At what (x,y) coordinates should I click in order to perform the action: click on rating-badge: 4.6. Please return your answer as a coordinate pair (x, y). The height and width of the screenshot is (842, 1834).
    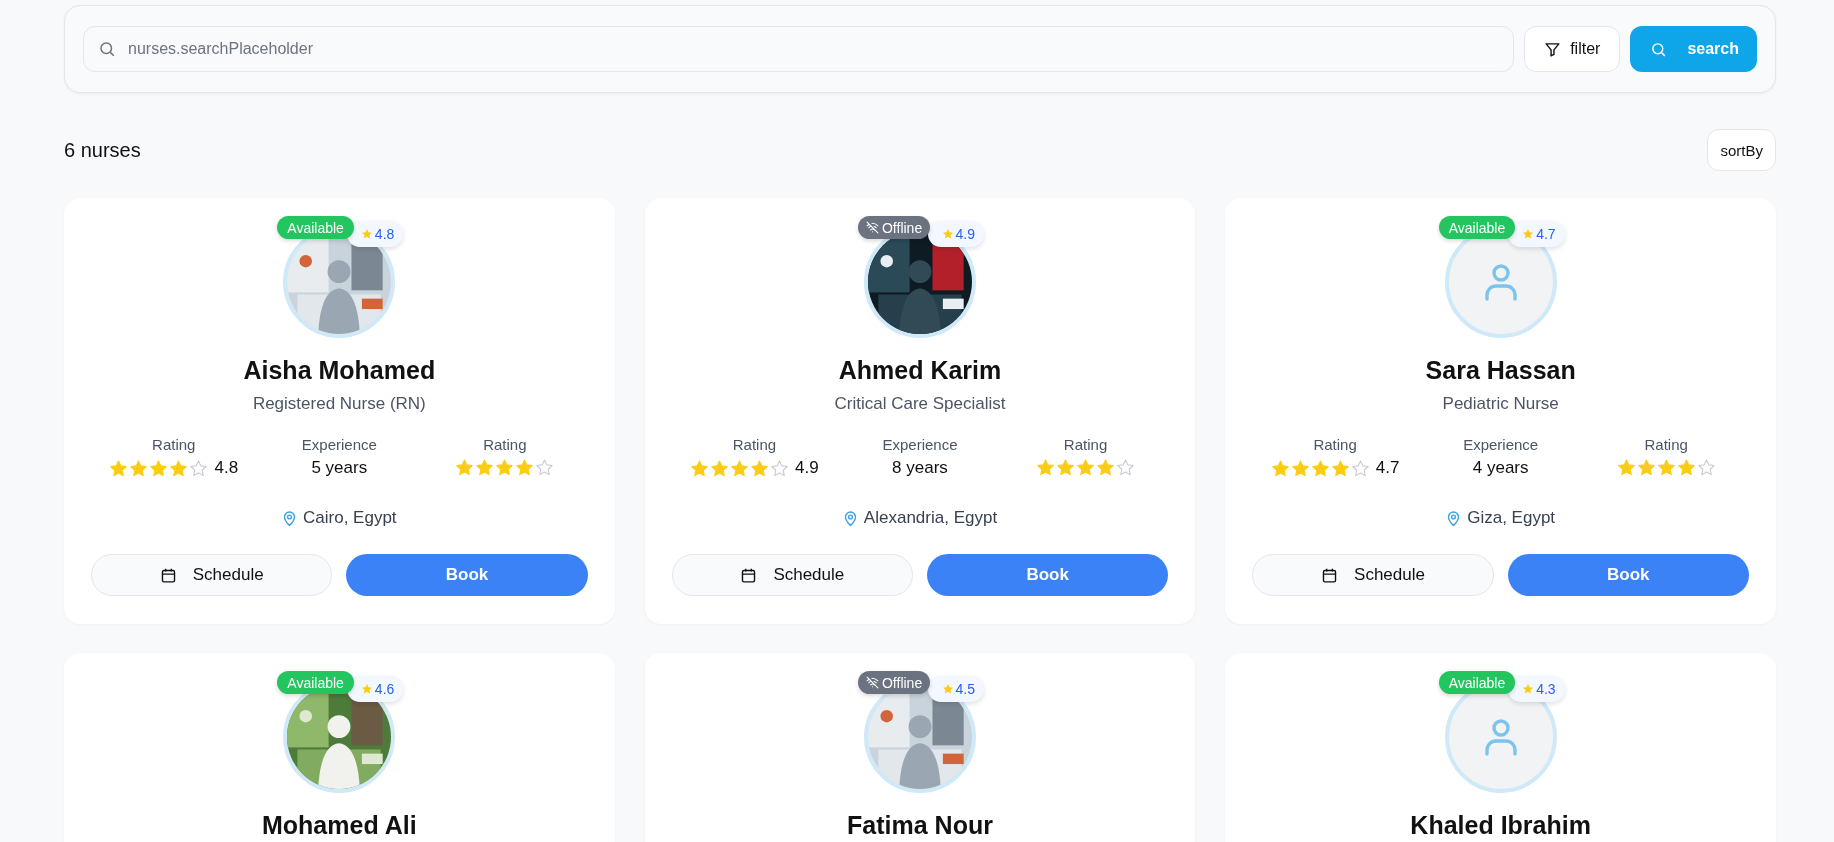
    Looking at the image, I should click on (375, 689).